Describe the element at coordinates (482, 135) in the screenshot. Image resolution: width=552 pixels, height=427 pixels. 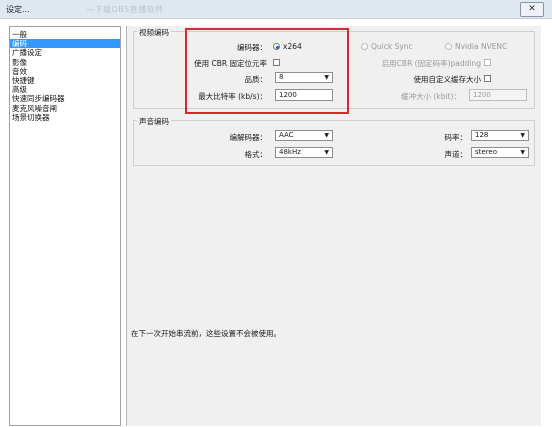
I see `audio-bitrate-value: 128` at that location.